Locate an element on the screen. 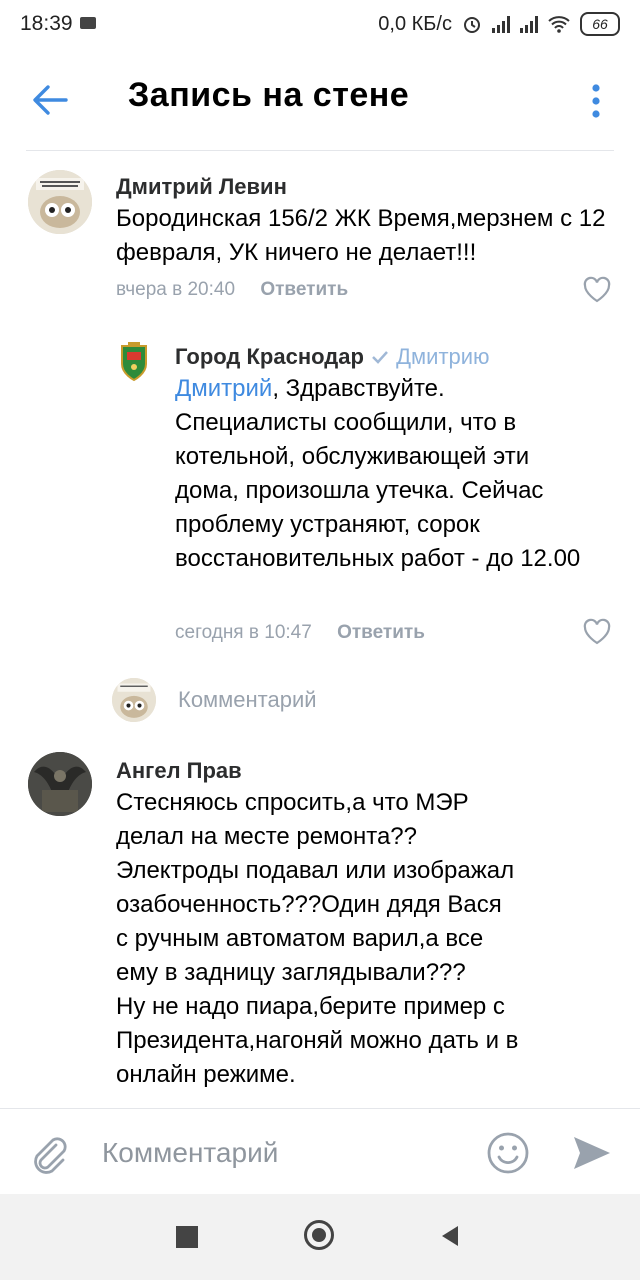 Image resolution: width=640 pixels, height=1280 pixels. status-time: 18:39 is located at coordinates (46, 23).